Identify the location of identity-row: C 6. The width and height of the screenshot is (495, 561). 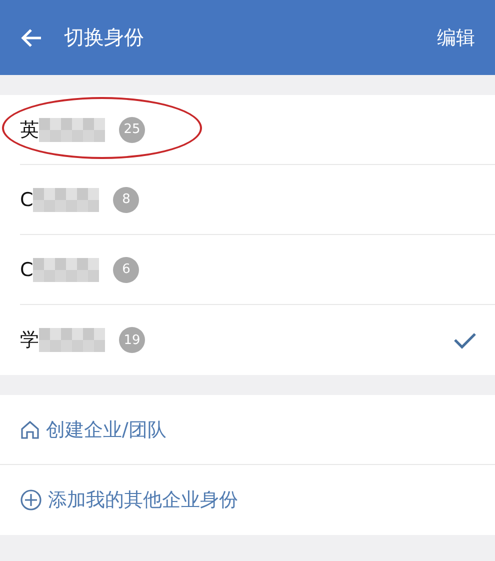
(257, 270).